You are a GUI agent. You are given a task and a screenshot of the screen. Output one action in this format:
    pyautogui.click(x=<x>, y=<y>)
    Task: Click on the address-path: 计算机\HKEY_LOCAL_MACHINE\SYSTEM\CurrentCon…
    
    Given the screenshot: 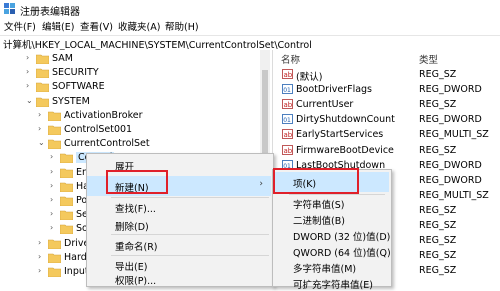 What is the action you would take?
    pyautogui.click(x=157, y=44)
    